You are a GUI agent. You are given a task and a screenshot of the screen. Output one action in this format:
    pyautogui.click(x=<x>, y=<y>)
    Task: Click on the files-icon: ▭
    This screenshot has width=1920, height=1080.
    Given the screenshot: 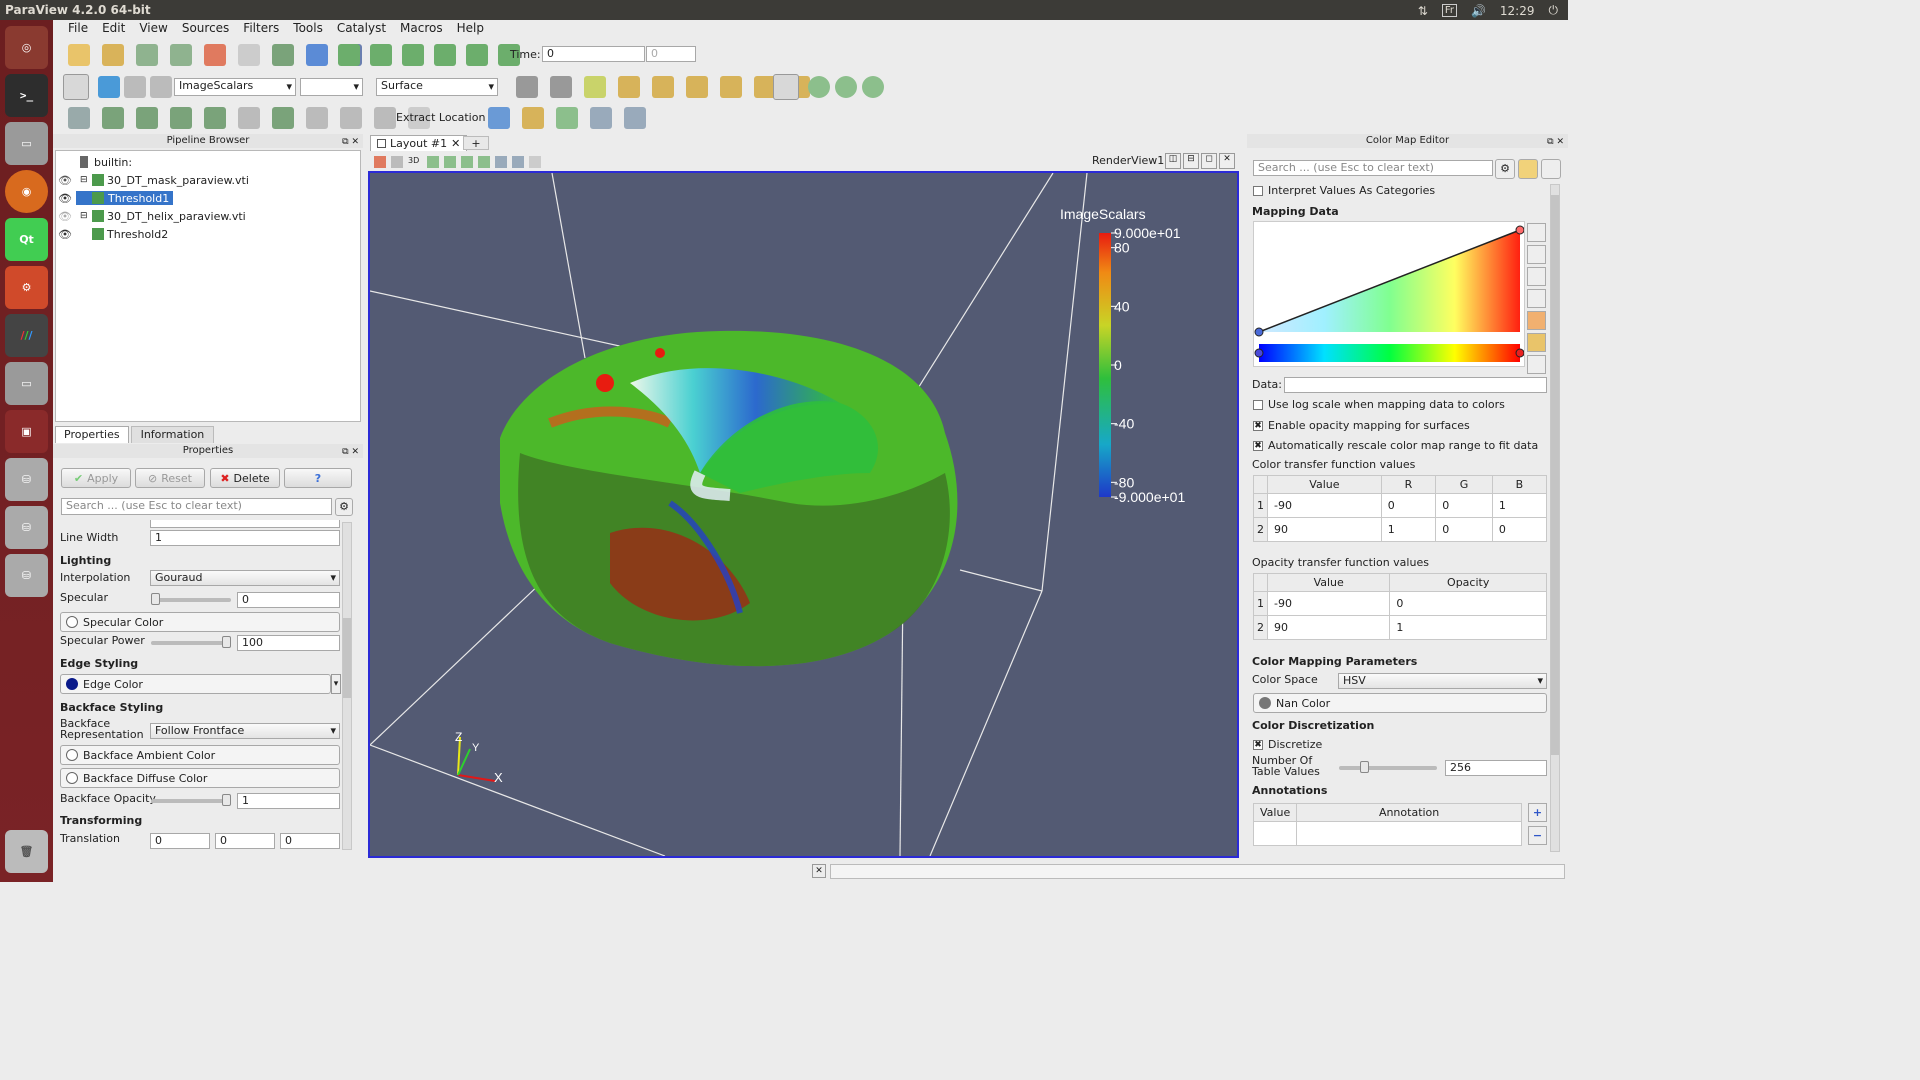 What is the action you would take?
    pyautogui.click(x=26, y=143)
    